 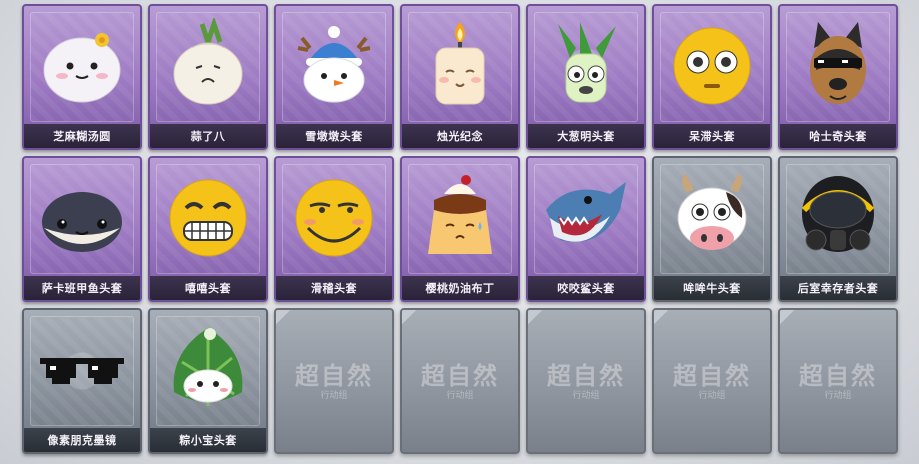 I want to click on item-card: 烛光纪念, so click(x=460, y=77).